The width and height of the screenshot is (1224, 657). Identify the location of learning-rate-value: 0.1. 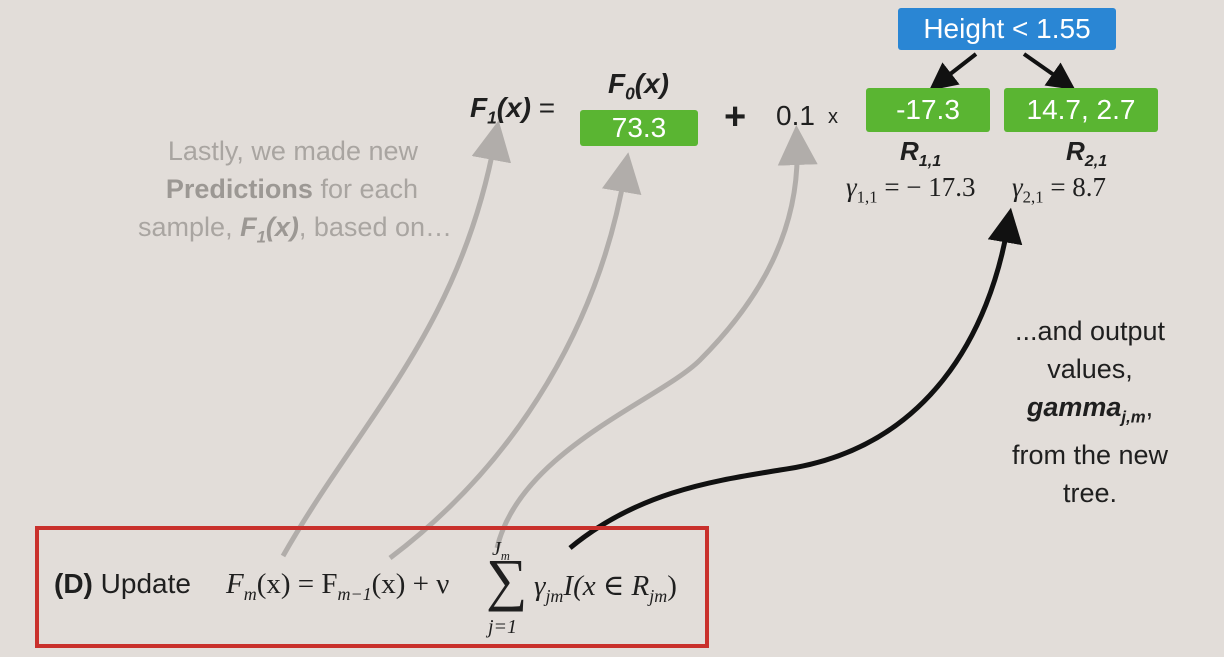
(795, 115).